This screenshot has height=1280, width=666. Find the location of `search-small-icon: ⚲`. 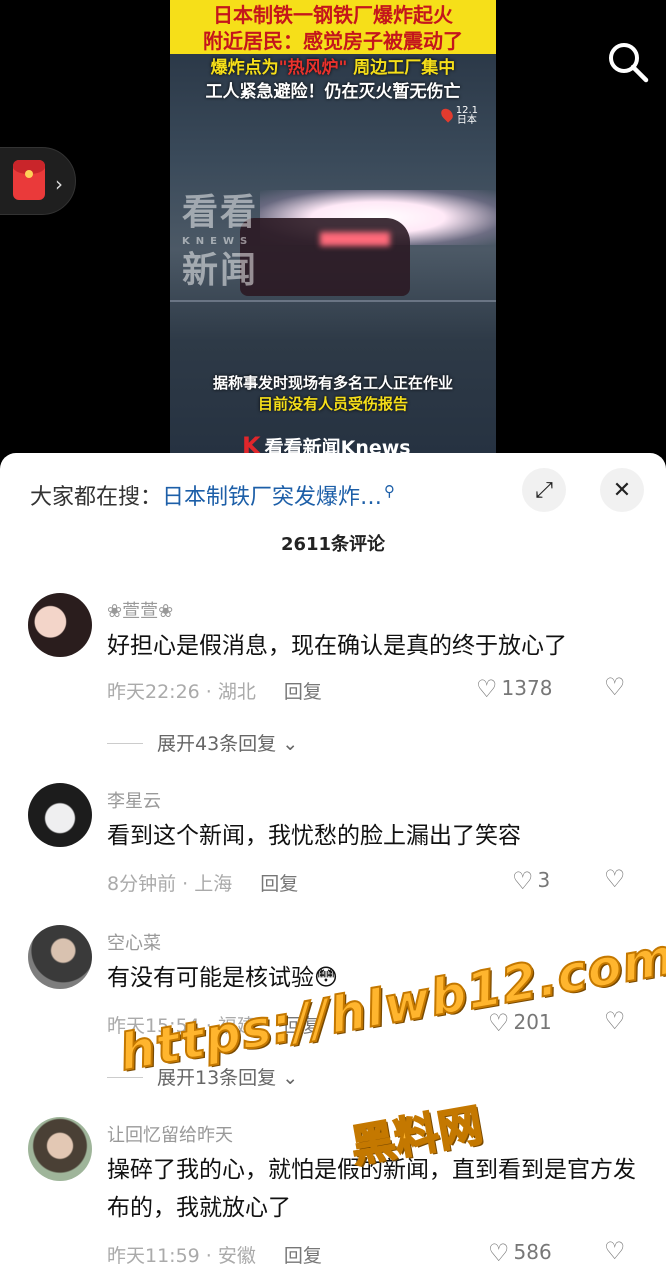

search-small-icon: ⚲ is located at coordinates (390, 491).